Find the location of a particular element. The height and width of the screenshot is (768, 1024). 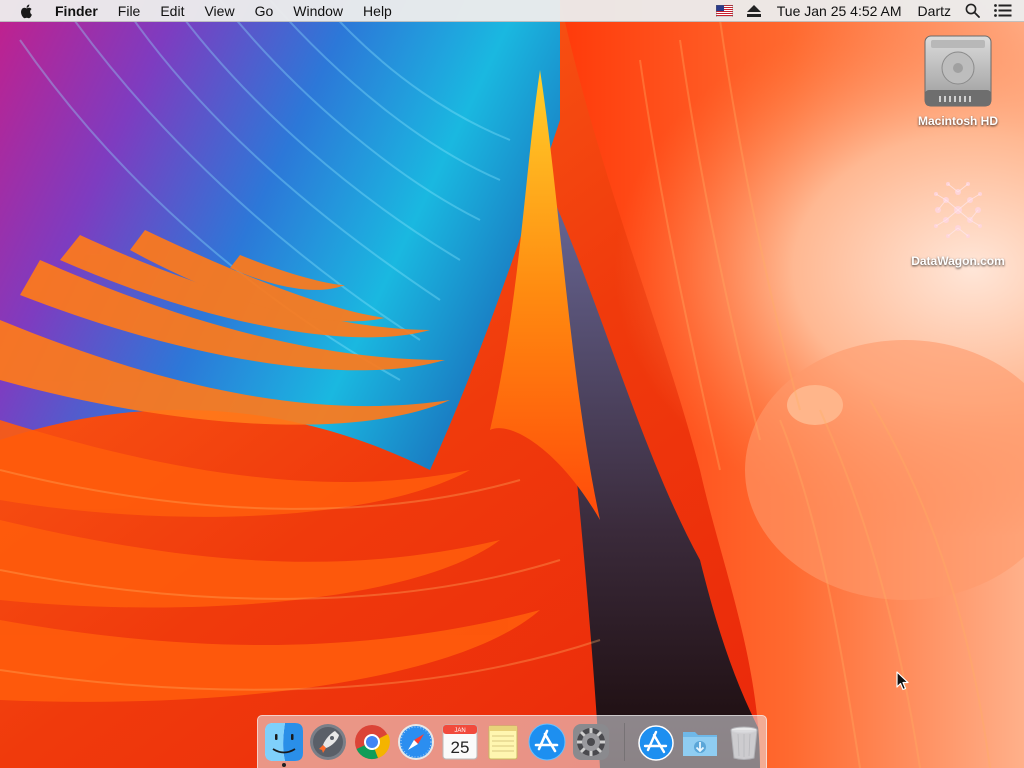

mouse-pointer-icon is located at coordinates (902, 681).